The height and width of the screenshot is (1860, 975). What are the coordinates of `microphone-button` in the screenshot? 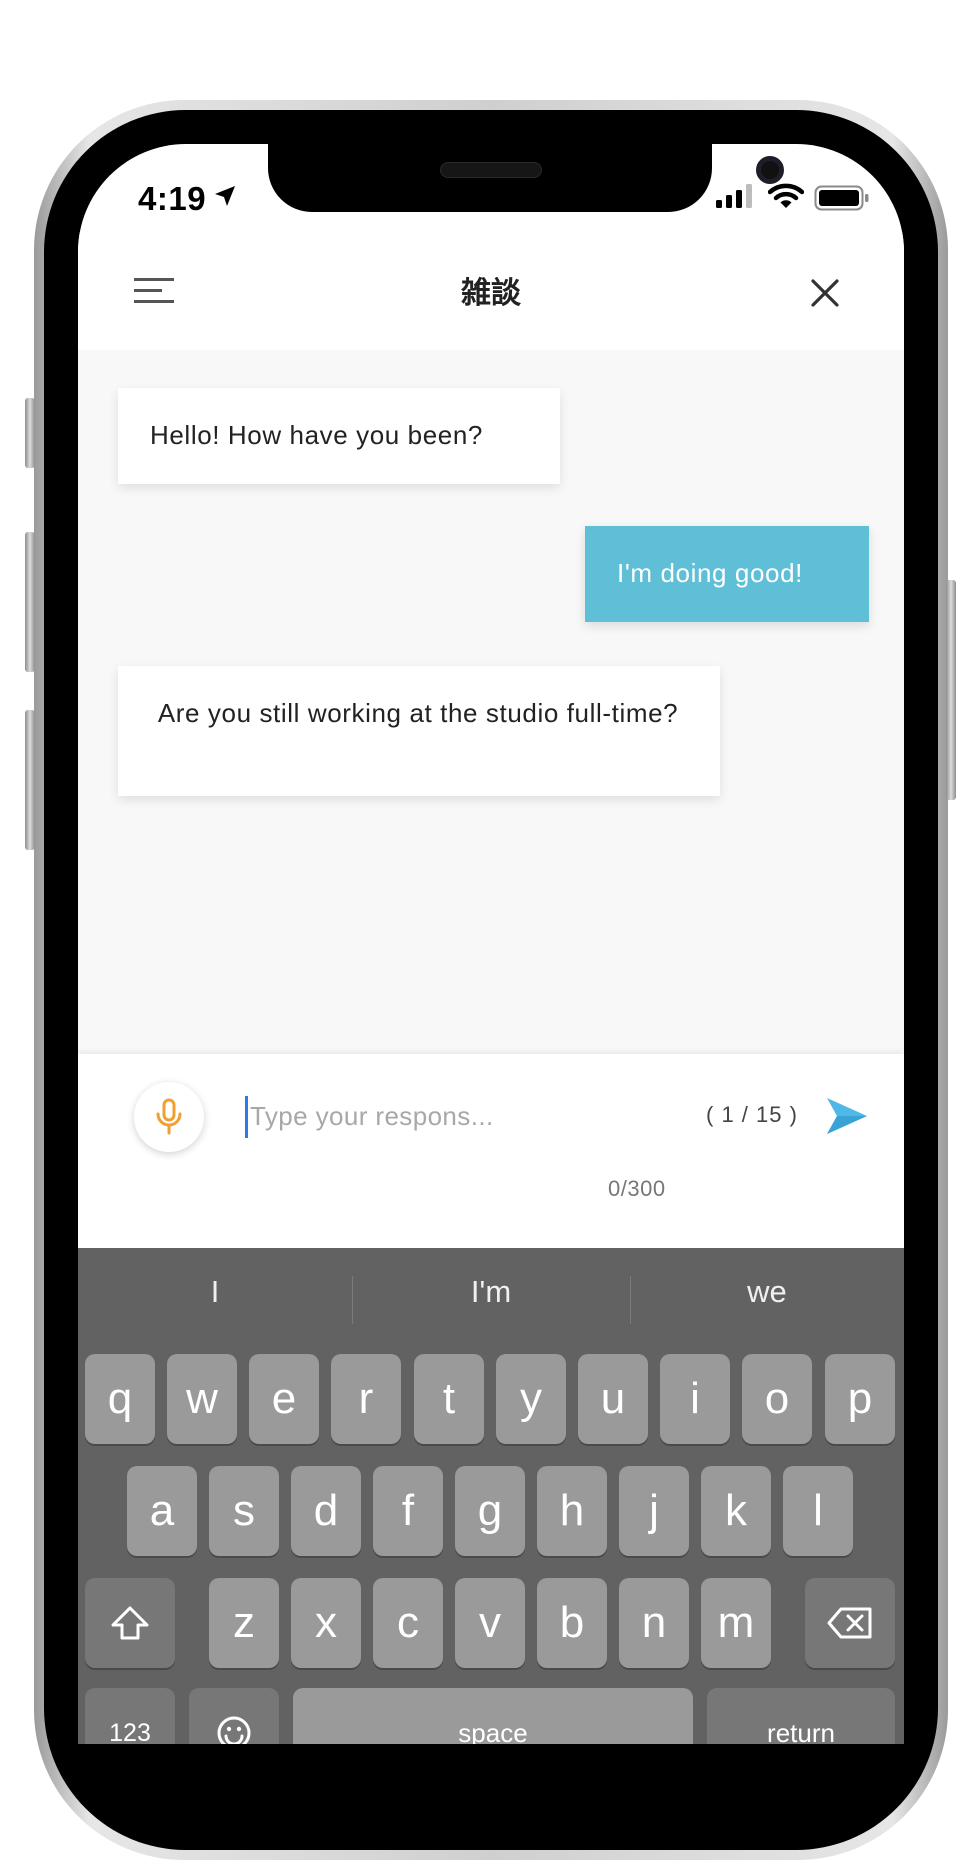 It's located at (169, 1117).